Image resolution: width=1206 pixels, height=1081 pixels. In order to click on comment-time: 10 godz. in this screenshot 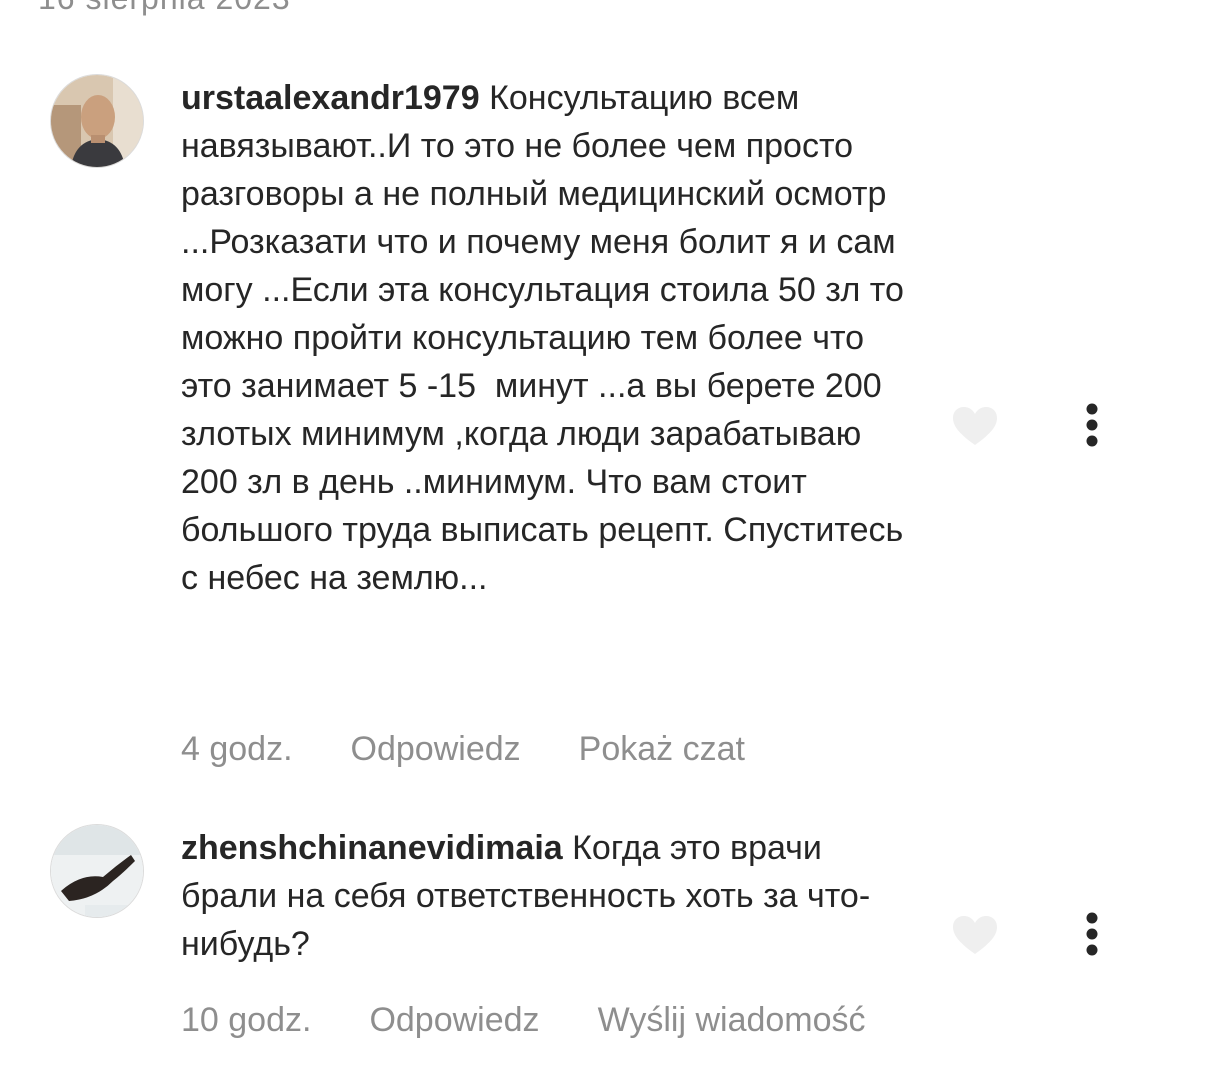, I will do `click(246, 1020)`.